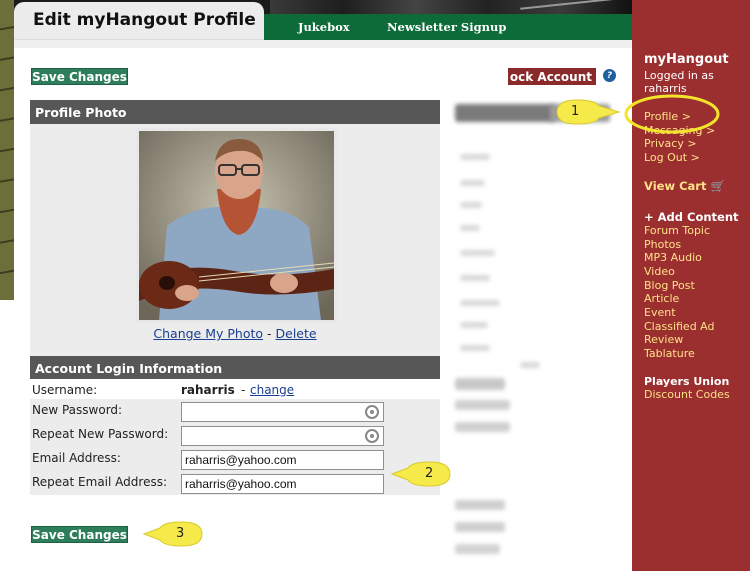 Image resolution: width=750 pixels, height=571 pixels. I want to click on account-login-header: Account Login Information, so click(235, 368).